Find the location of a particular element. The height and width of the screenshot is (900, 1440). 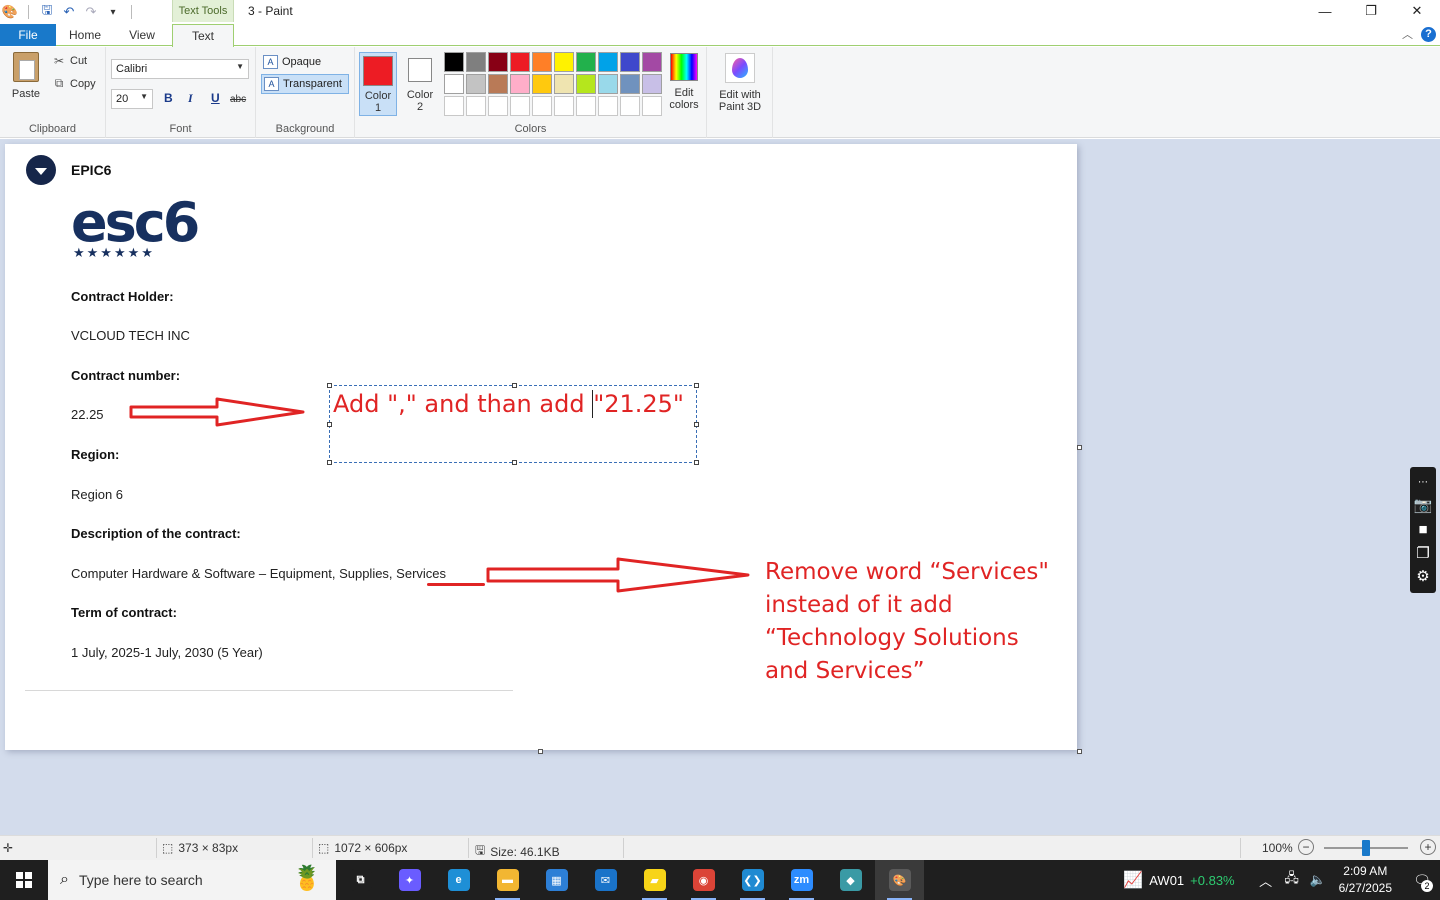

font-family-select: Calibri ▼ is located at coordinates (180, 69).